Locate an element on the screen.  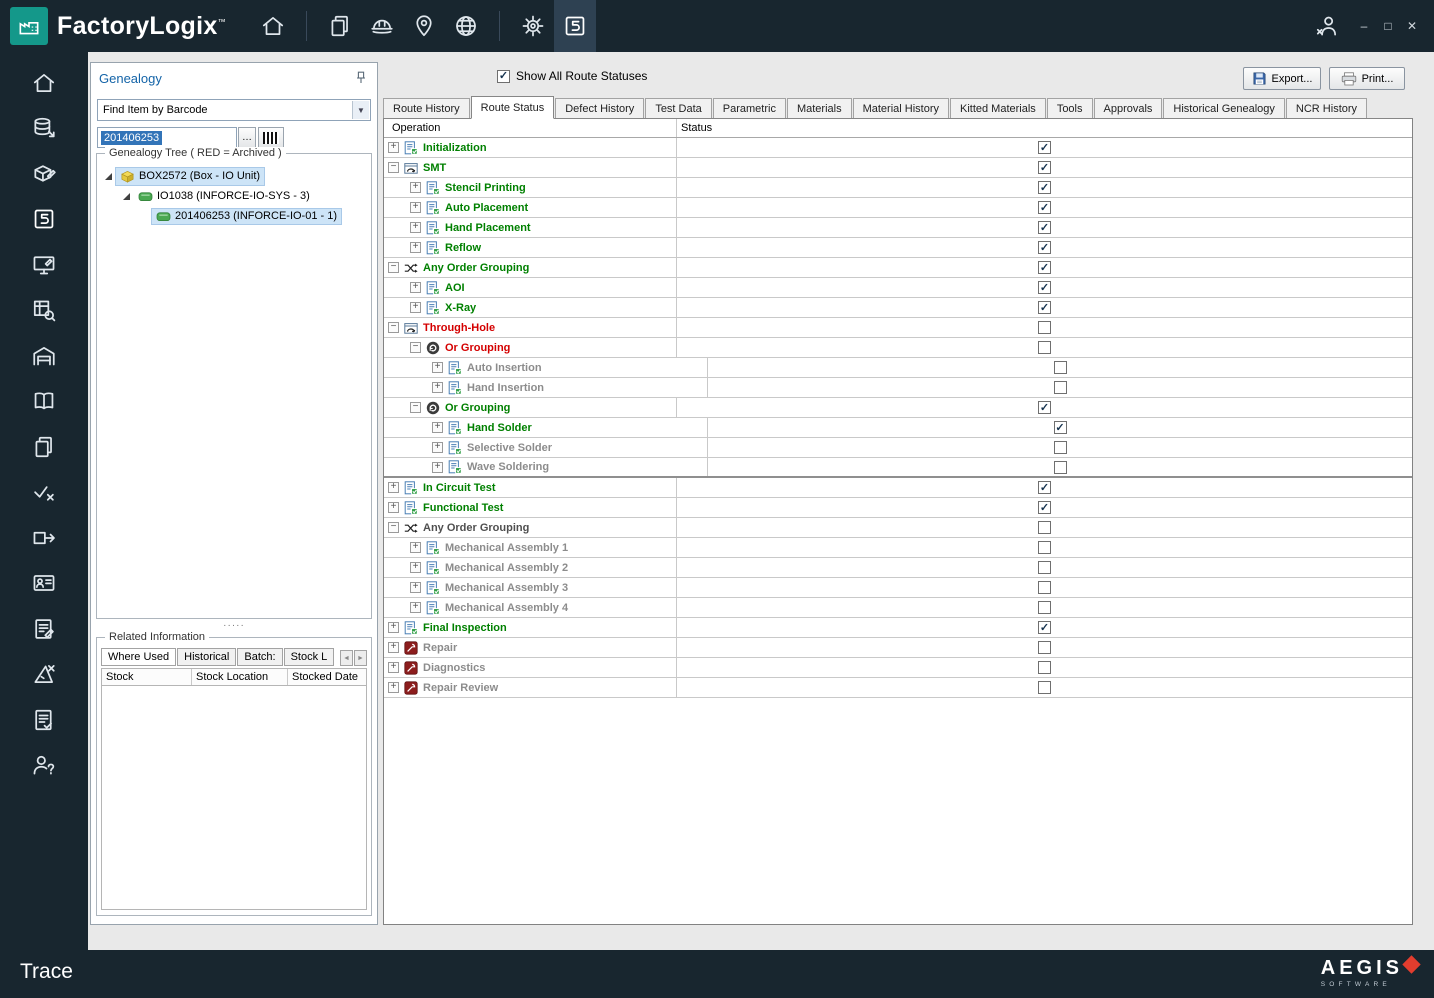
maximize-button: □ is located at coordinates (1388, 26).